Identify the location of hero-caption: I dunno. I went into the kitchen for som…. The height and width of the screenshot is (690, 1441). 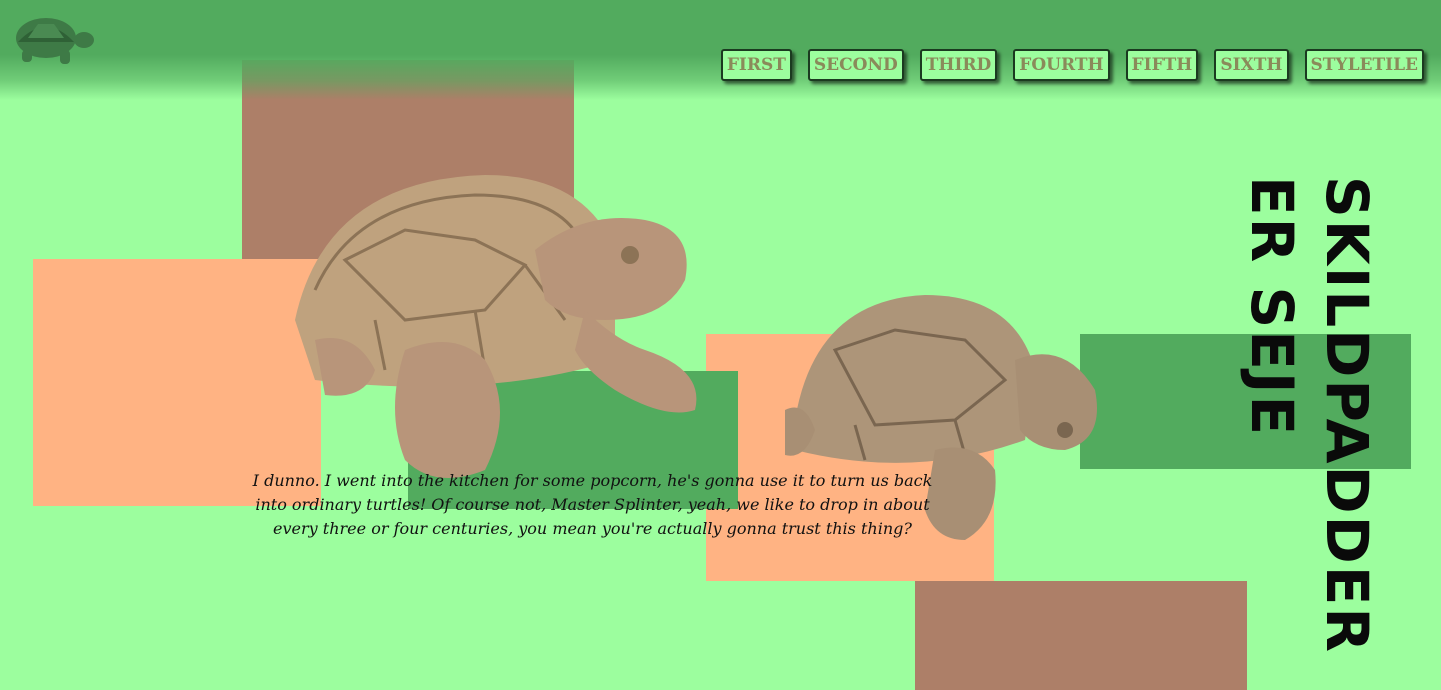
(592, 504).